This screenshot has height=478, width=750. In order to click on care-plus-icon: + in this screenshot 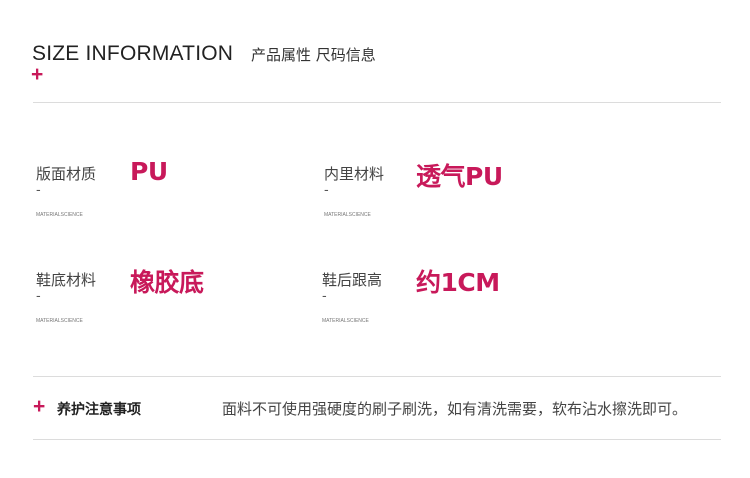, I will do `click(39, 406)`.